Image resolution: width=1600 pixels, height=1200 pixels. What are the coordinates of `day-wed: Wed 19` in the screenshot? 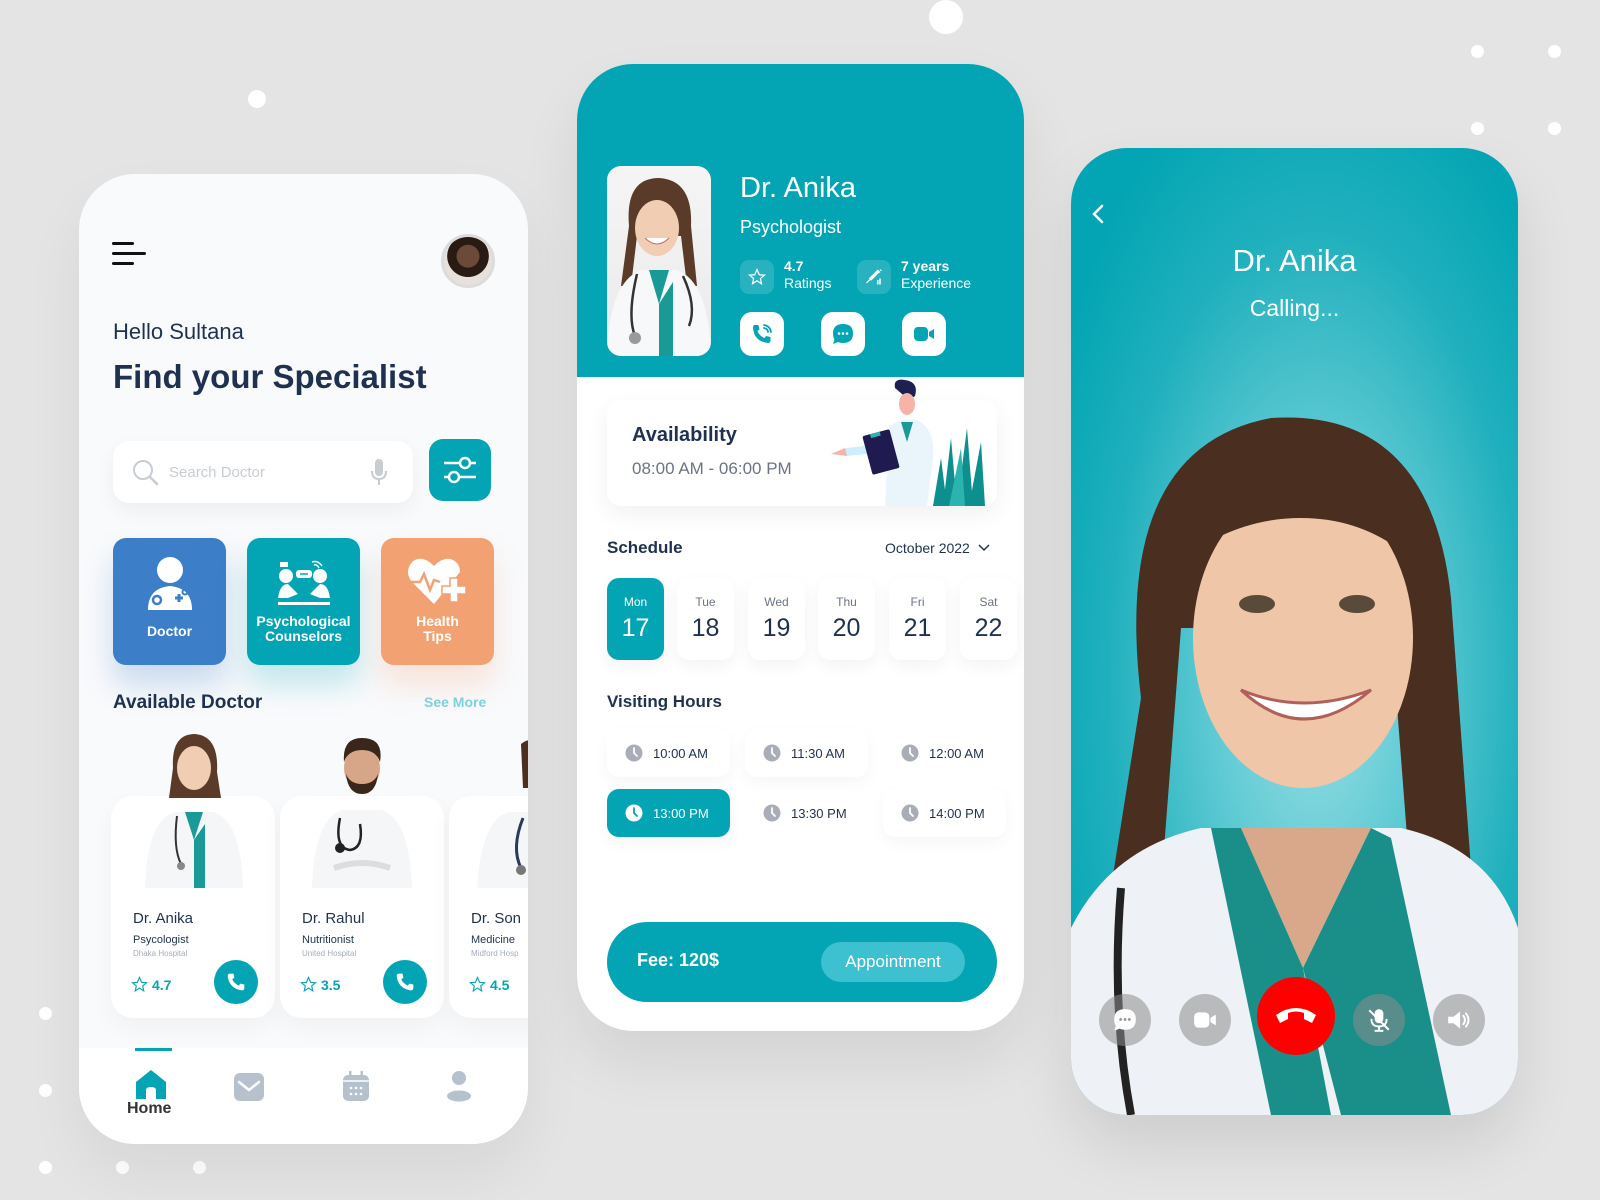 It's located at (776, 619).